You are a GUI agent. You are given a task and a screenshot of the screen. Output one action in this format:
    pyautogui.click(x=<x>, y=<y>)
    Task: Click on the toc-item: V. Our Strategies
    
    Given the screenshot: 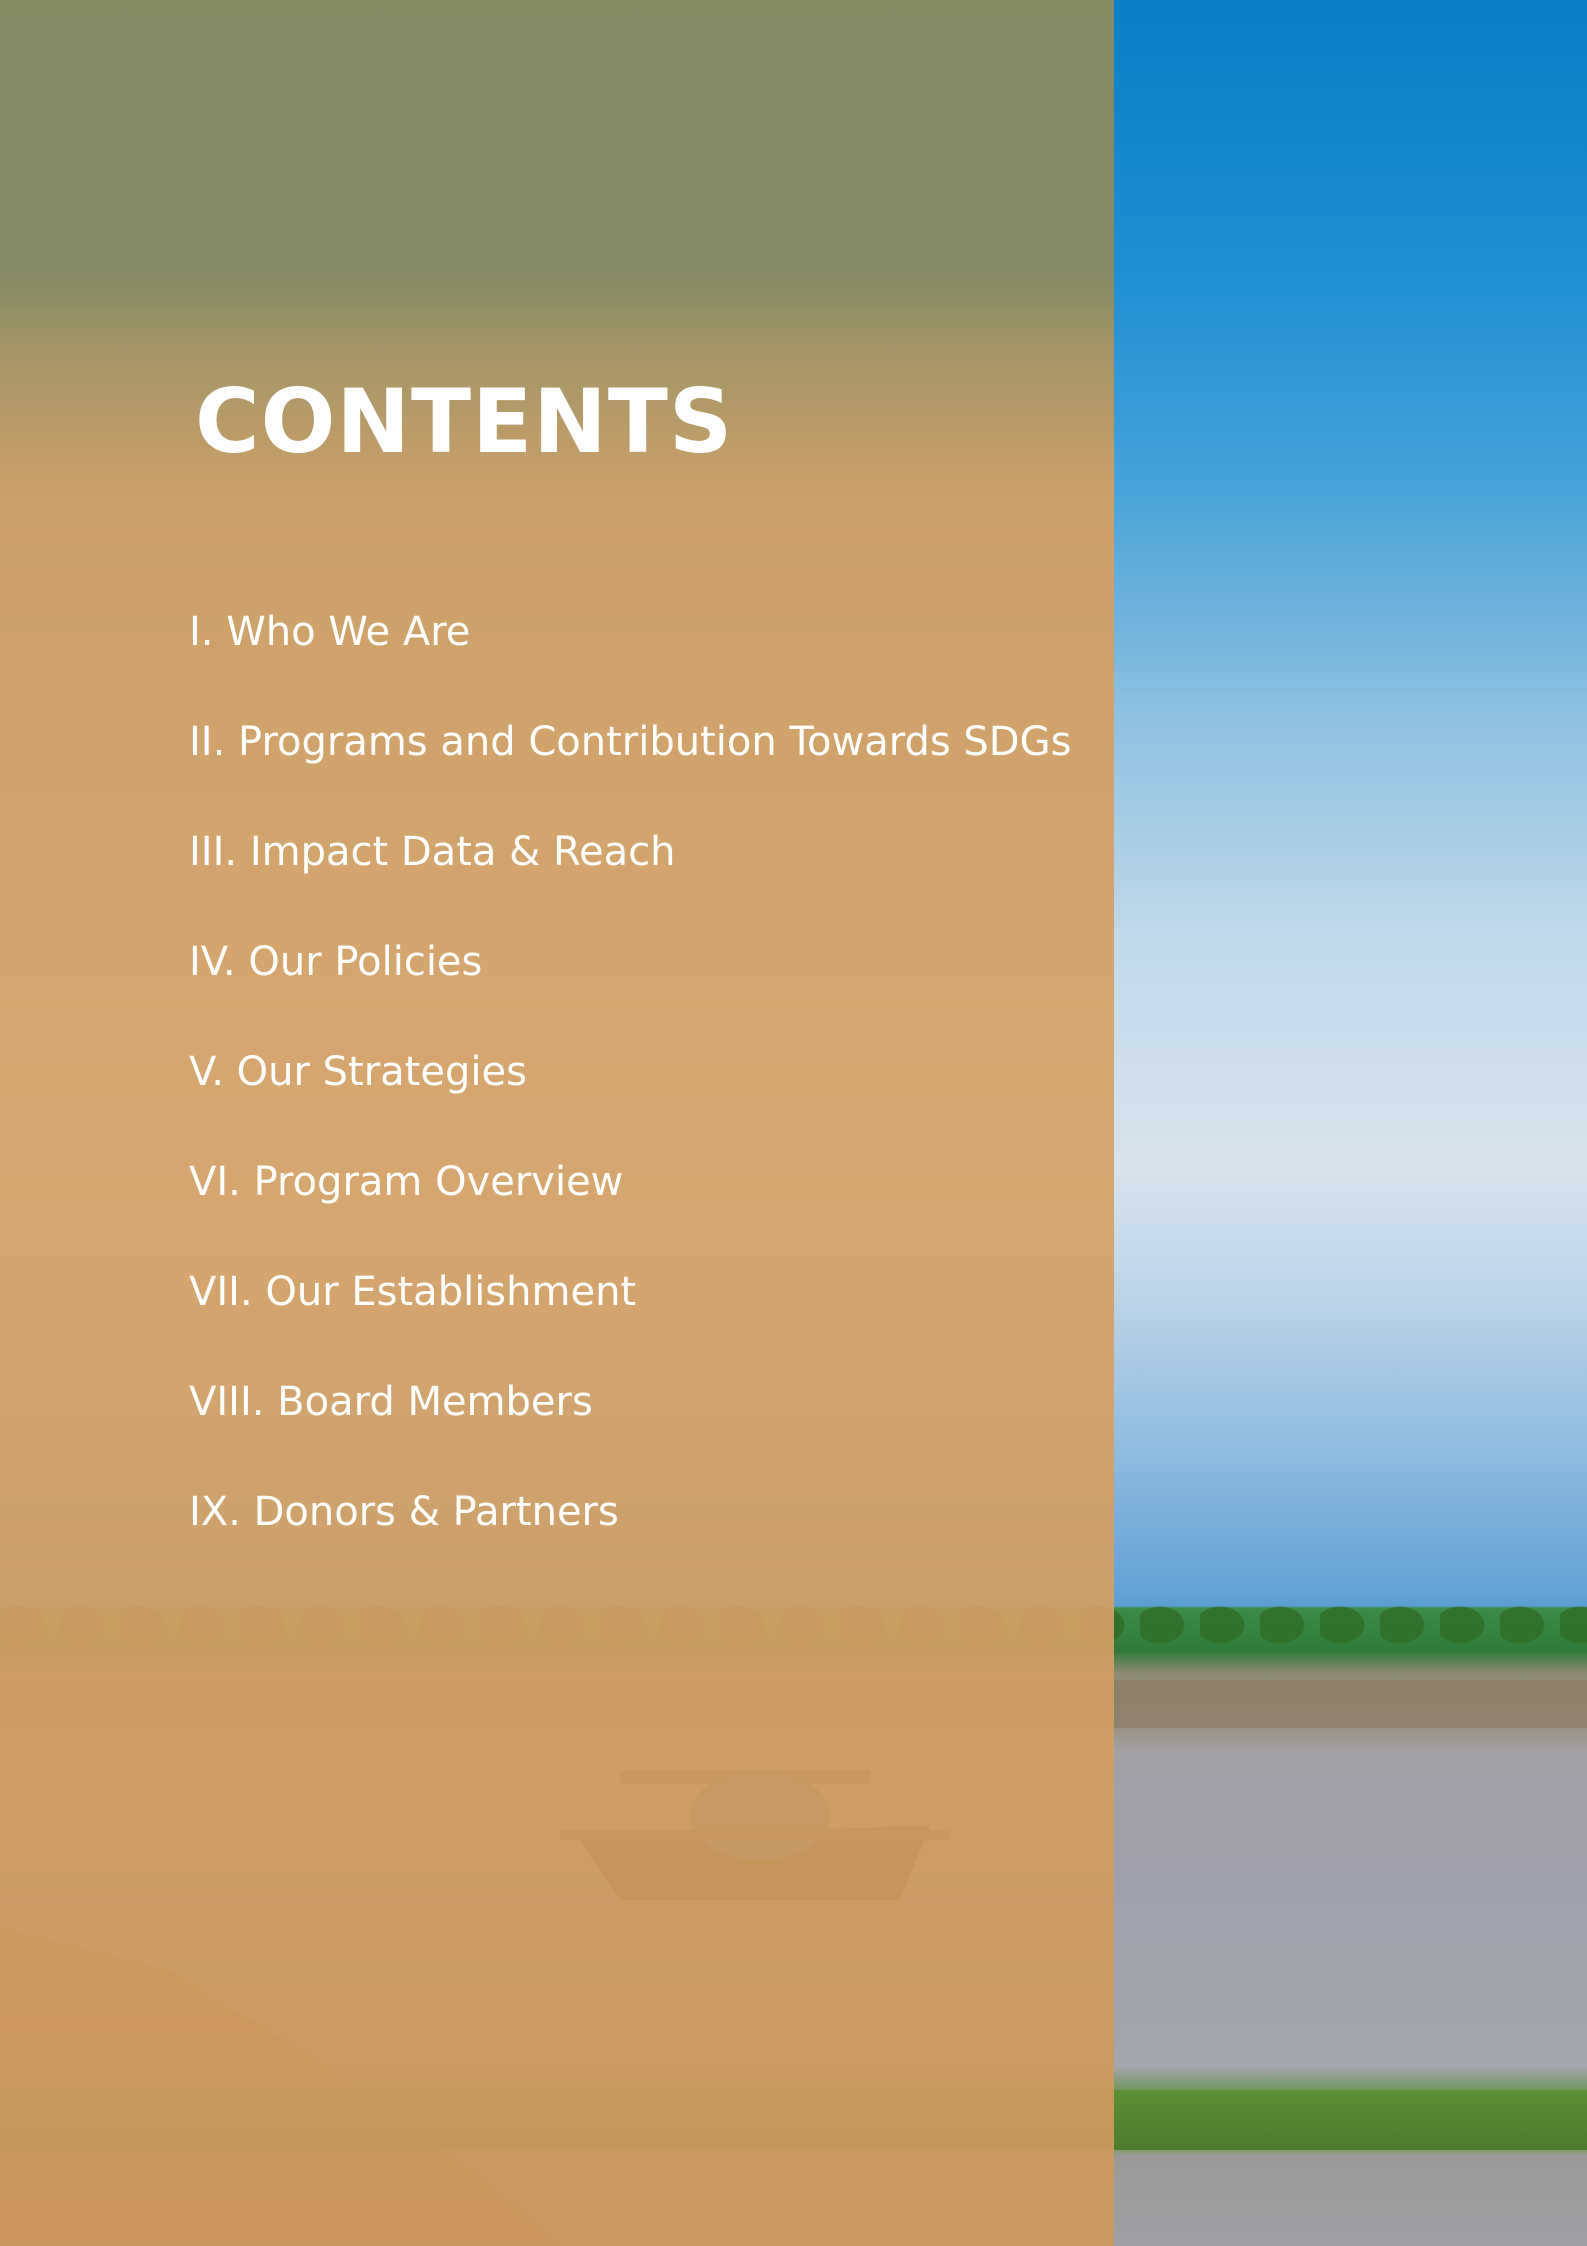 What is the action you would take?
    pyautogui.click(x=630, y=1107)
    